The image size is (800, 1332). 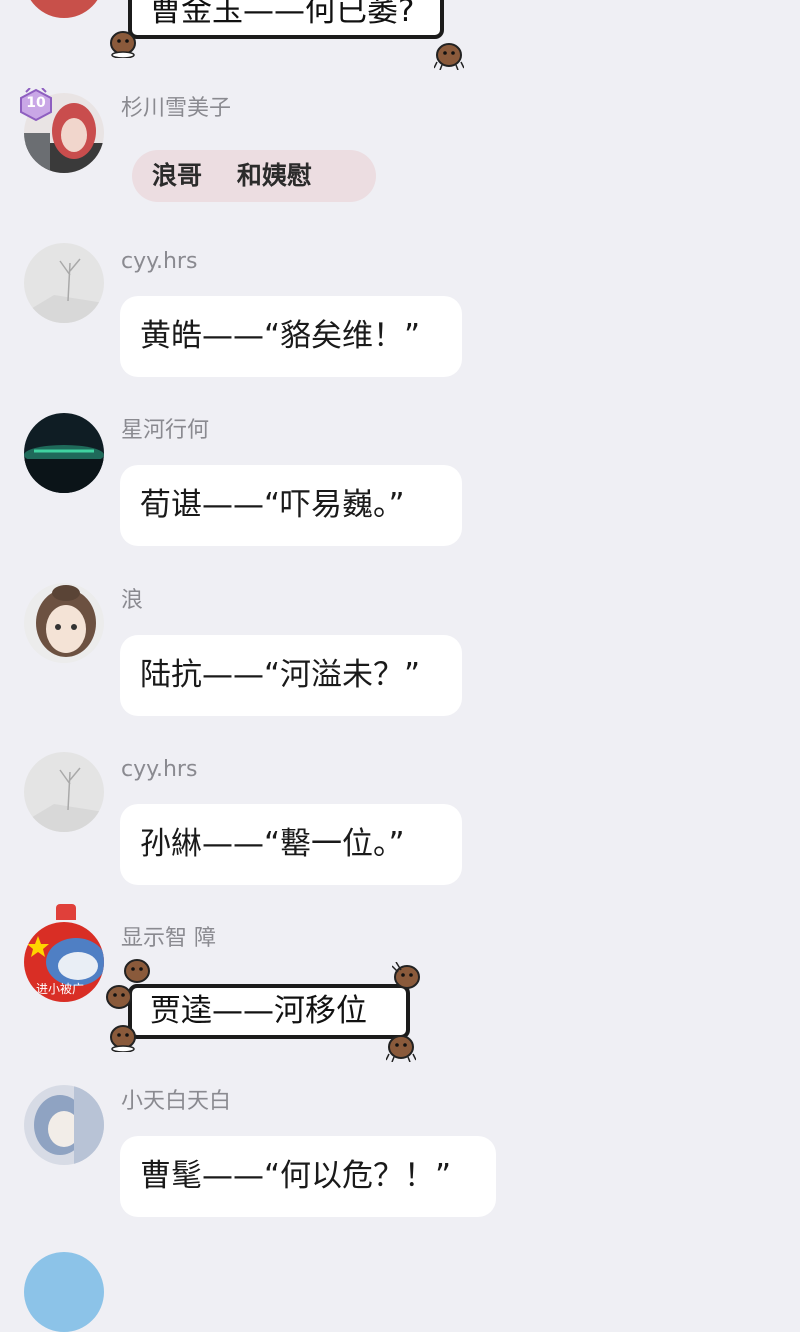 I want to click on partial-bottom-avatar, so click(x=64, y=1292).